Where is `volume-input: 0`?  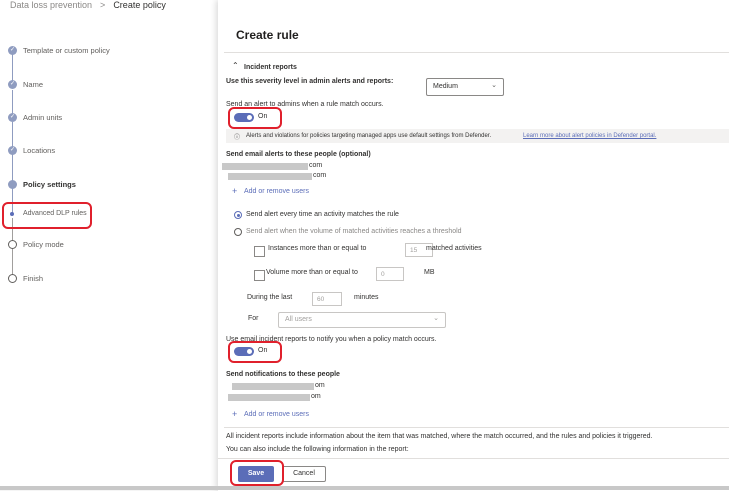
volume-input: 0 is located at coordinates (390, 274).